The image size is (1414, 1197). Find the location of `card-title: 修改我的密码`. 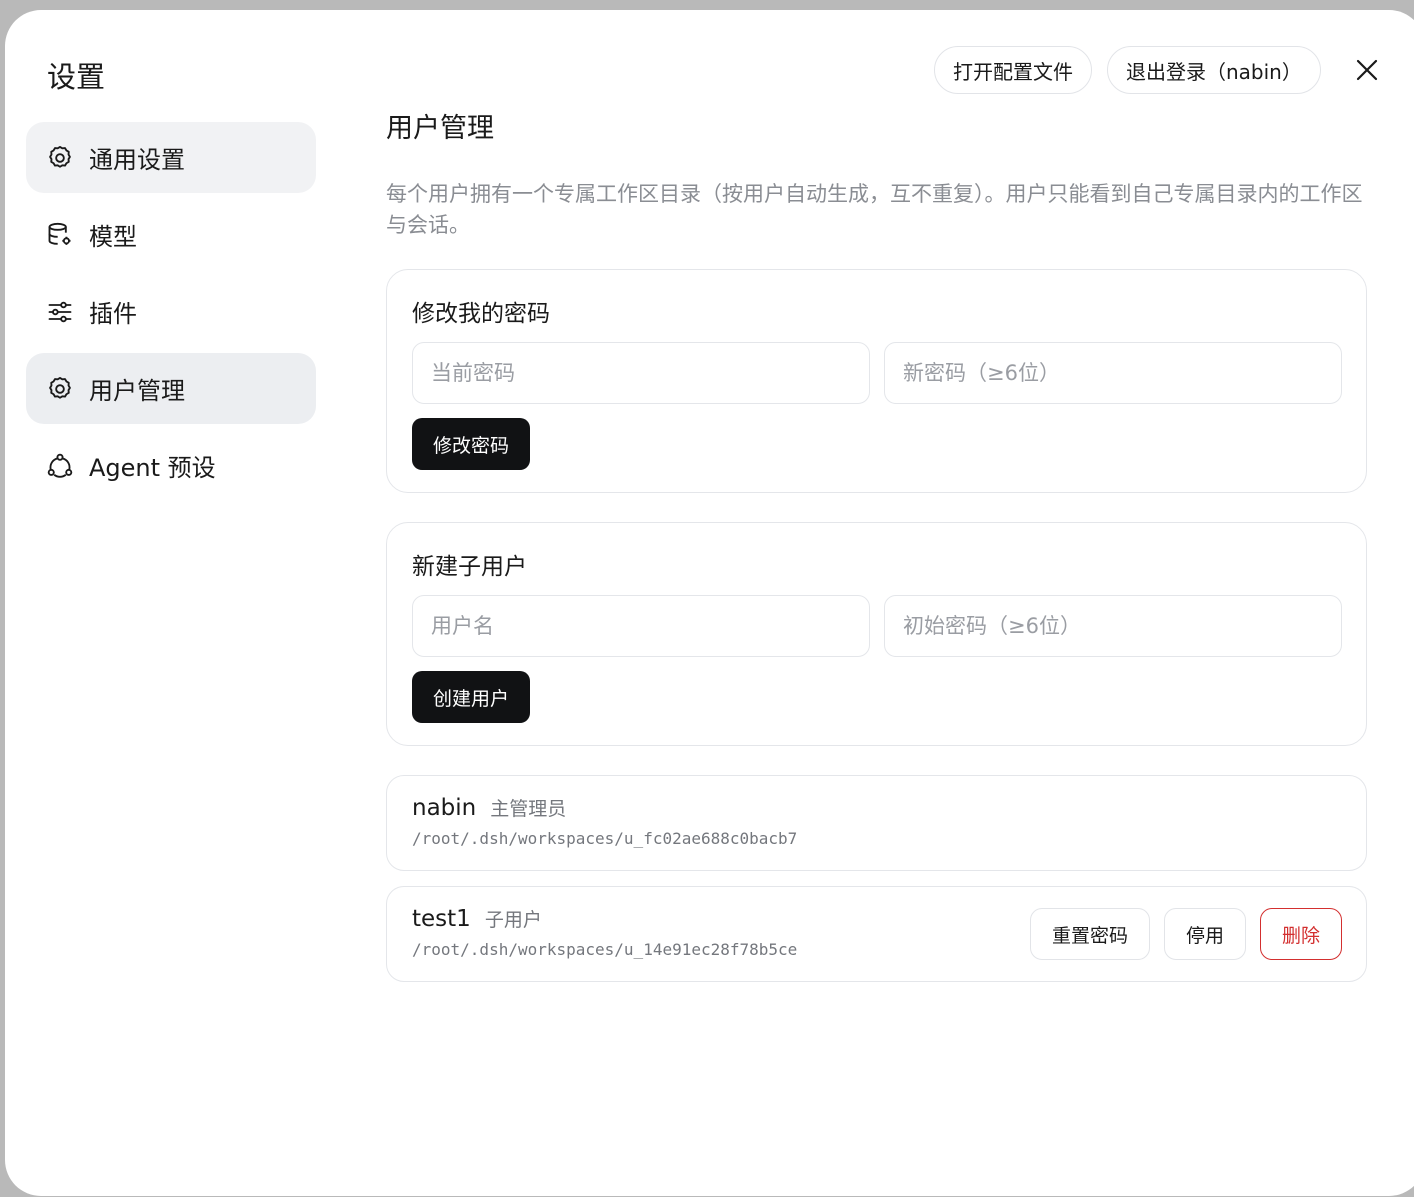

card-title: 修改我的密码 is located at coordinates (481, 314).